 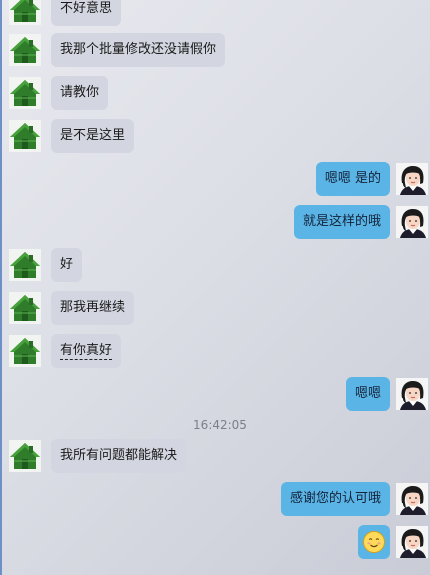 I want to click on message-text: 就是这样的哦, so click(x=341, y=221).